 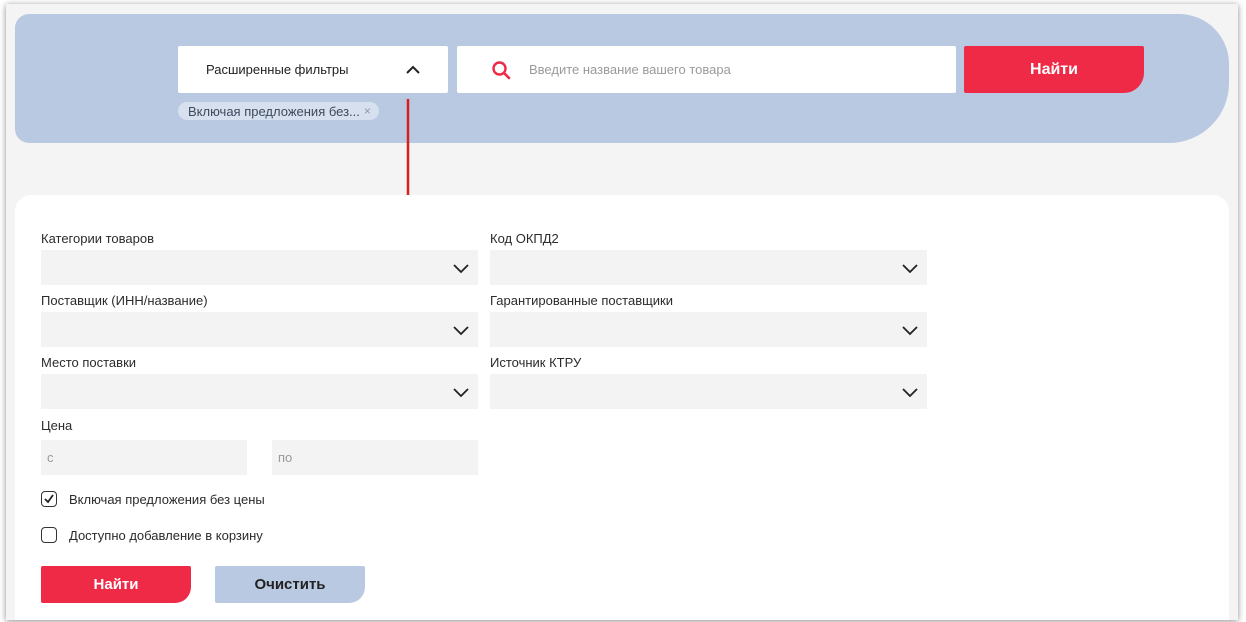 I want to click on okpd2-select, so click(x=708, y=267).